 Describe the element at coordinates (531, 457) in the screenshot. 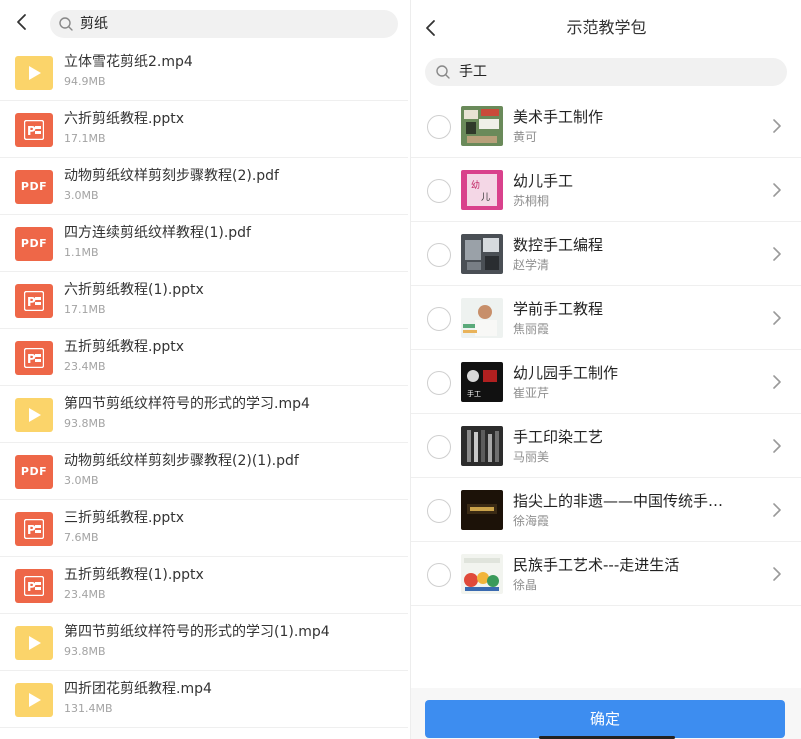

I see `pack-author: 马丽美` at that location.